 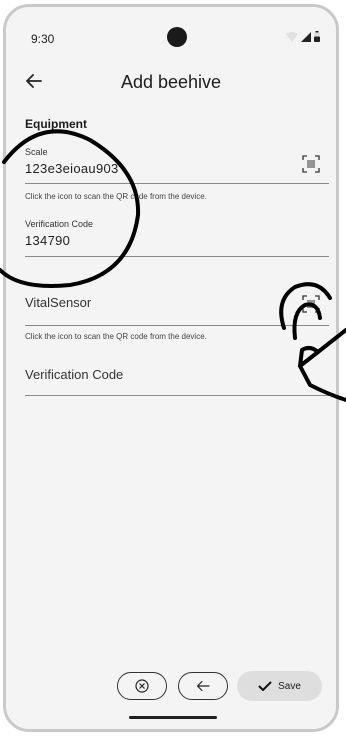 I want to click on vital-verification-label: Verification Code, so click(x=74, y=374).